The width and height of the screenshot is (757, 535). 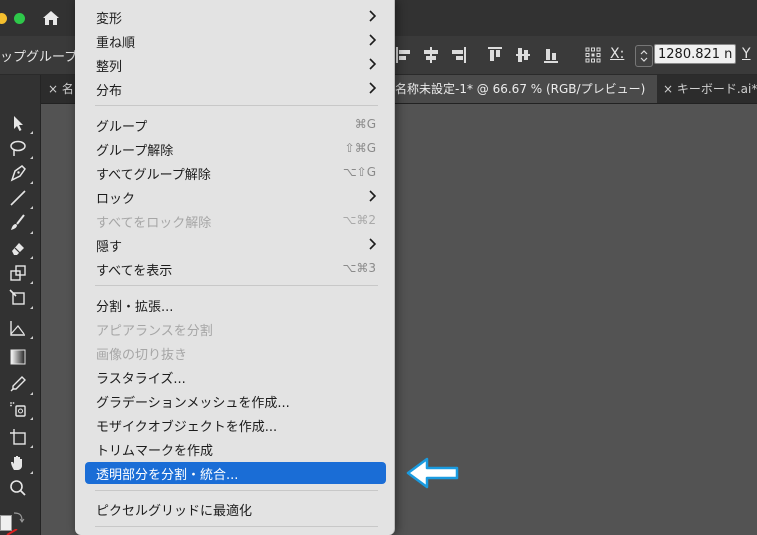 What do you see at coordinates (403, 55) in the screenshot?
I see `align-left-icon` at bounding box center [403, 55].